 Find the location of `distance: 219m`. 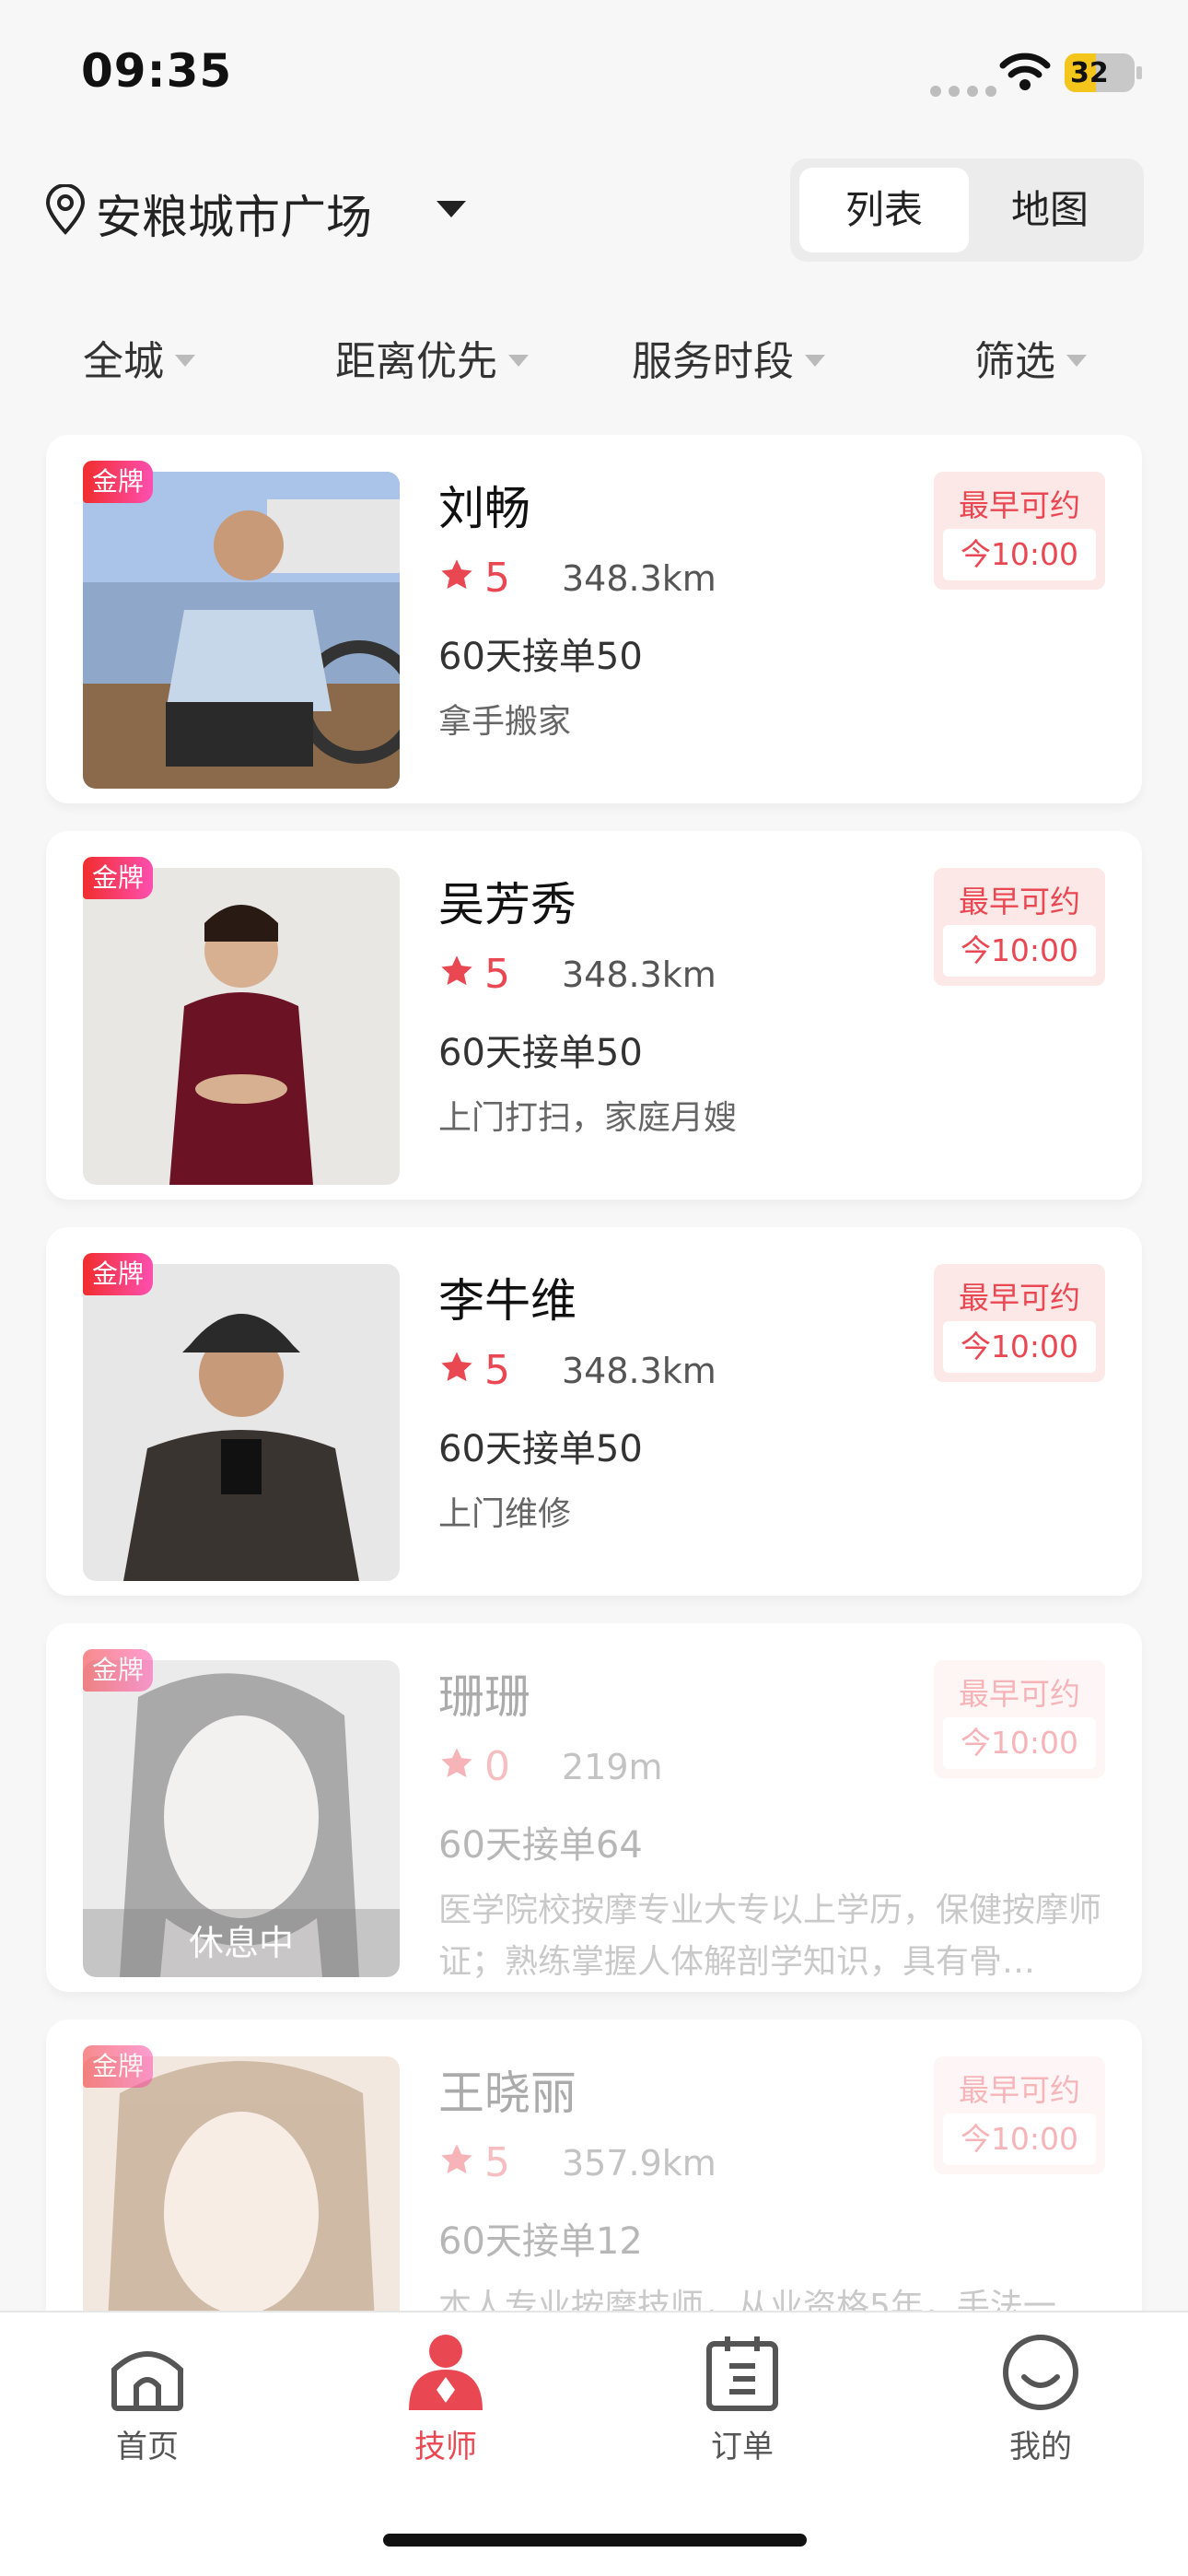

distance: 219m is located at coordinates (612, 1767).